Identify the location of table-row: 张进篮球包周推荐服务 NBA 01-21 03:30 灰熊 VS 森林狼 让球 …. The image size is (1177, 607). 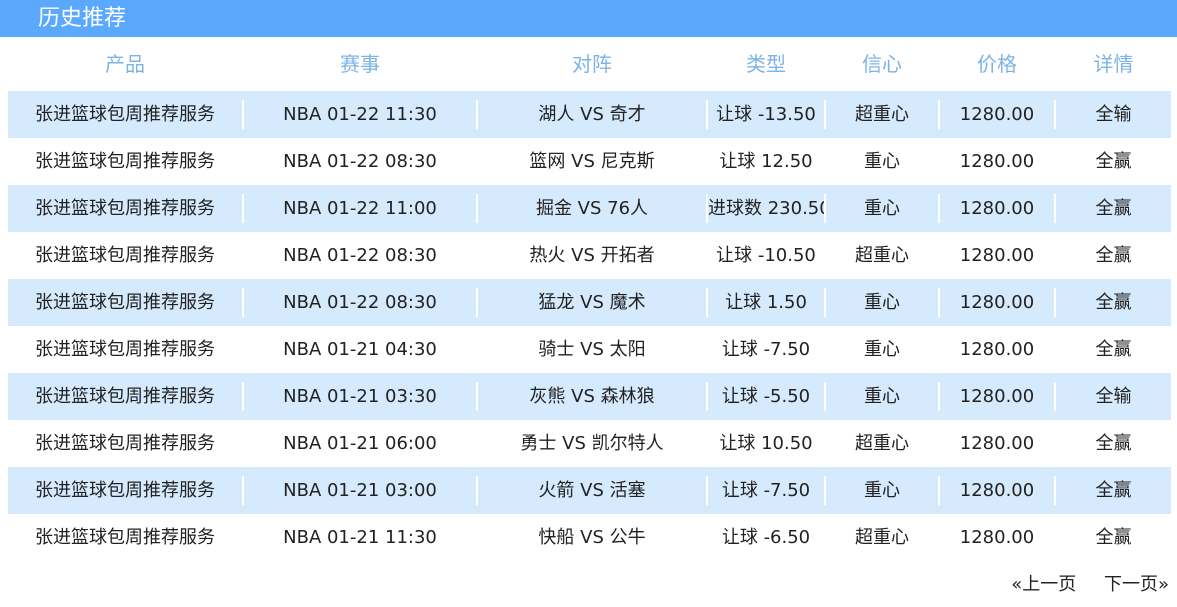
(589, 396).